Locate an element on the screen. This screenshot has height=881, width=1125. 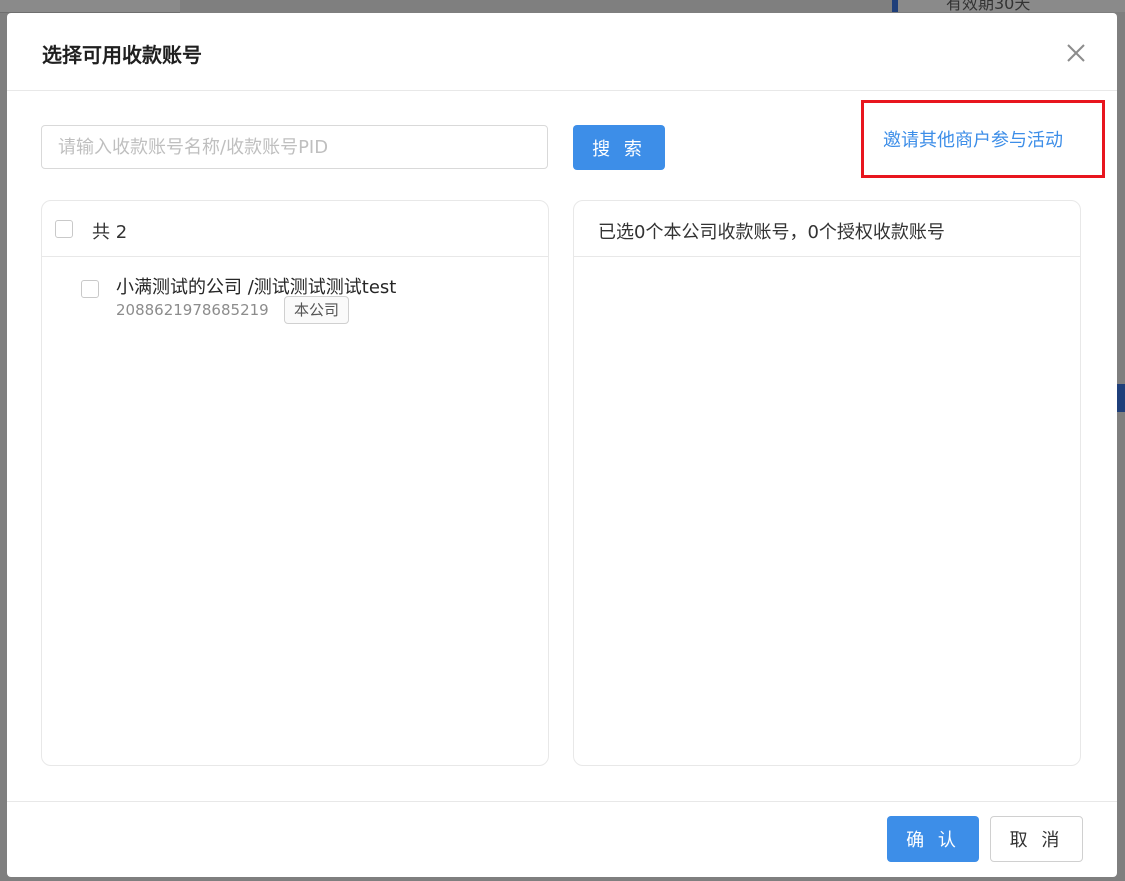
available-accounts-header: 共 2 is located at coordinates (295, 229).